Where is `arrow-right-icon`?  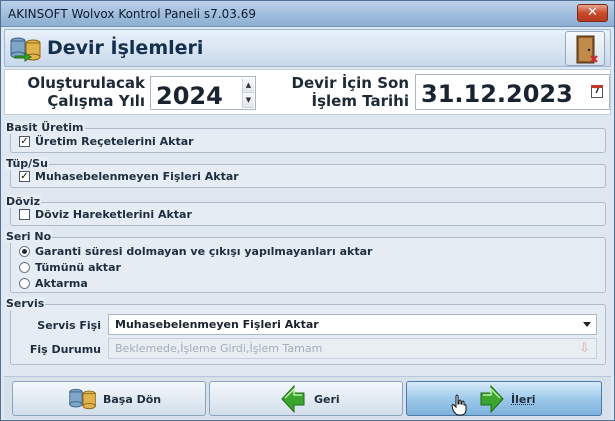
arrow-right-icon is located at coordinates (492, 399).